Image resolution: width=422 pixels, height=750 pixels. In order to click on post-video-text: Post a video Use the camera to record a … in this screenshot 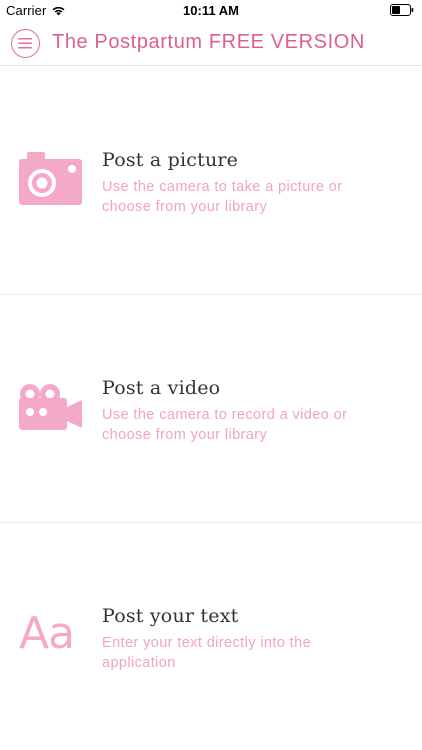, I will do `click(242, 410)`.